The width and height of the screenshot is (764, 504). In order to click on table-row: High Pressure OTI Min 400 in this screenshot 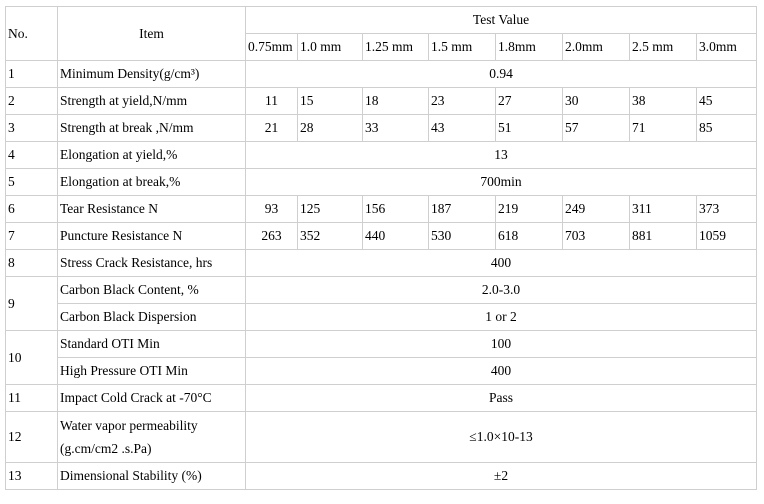, I will do `click(381, 371)`.